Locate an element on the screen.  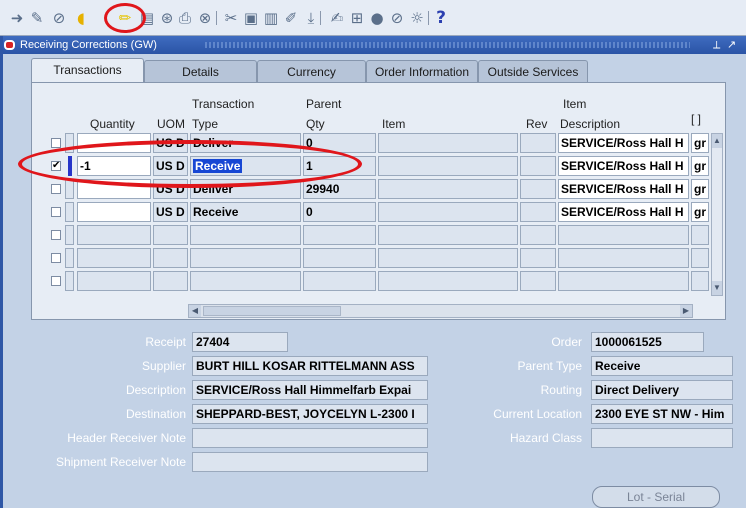
arrow-icon: ➜ is located at coordinates (17, 18).